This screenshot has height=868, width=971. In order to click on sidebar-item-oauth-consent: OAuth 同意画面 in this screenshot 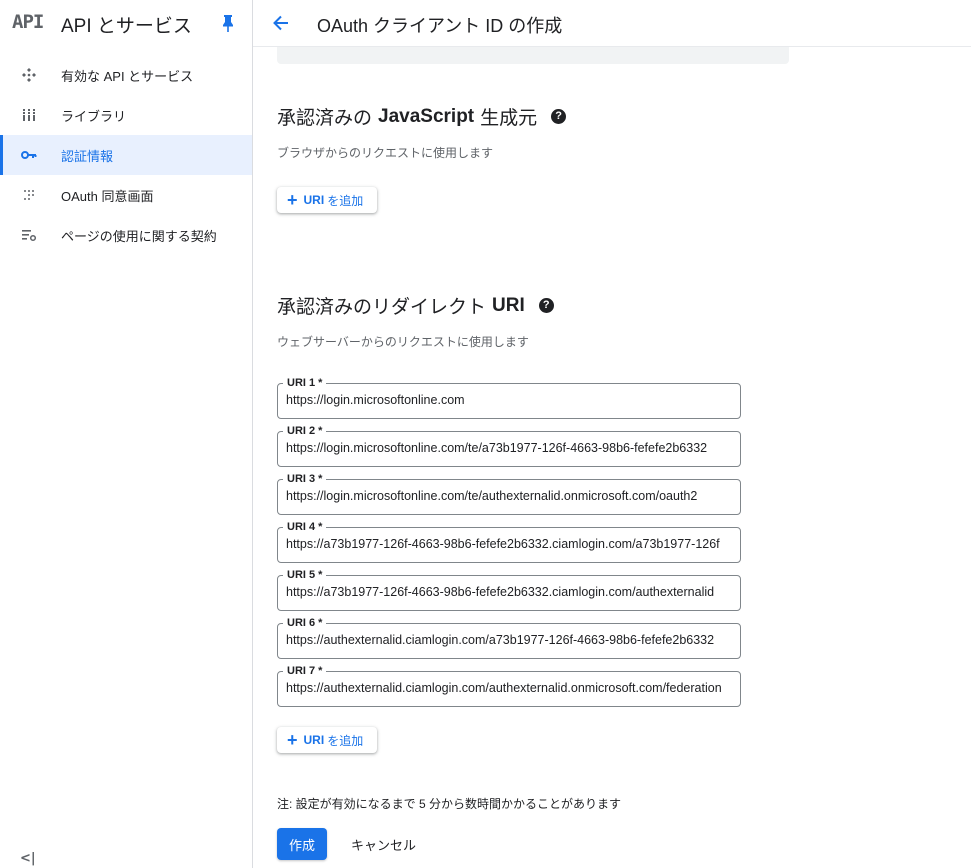, I will do `click(126, 195)`.